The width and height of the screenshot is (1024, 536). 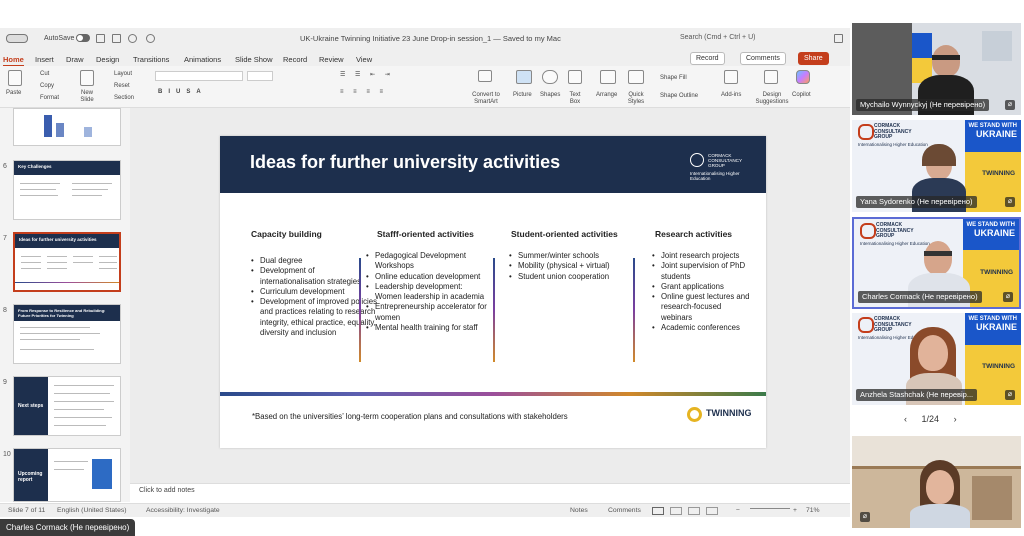 What do you see at coordinates (813, 58) in the screenshot?
I see `share-button: Share` at bounding box center [813, 58].